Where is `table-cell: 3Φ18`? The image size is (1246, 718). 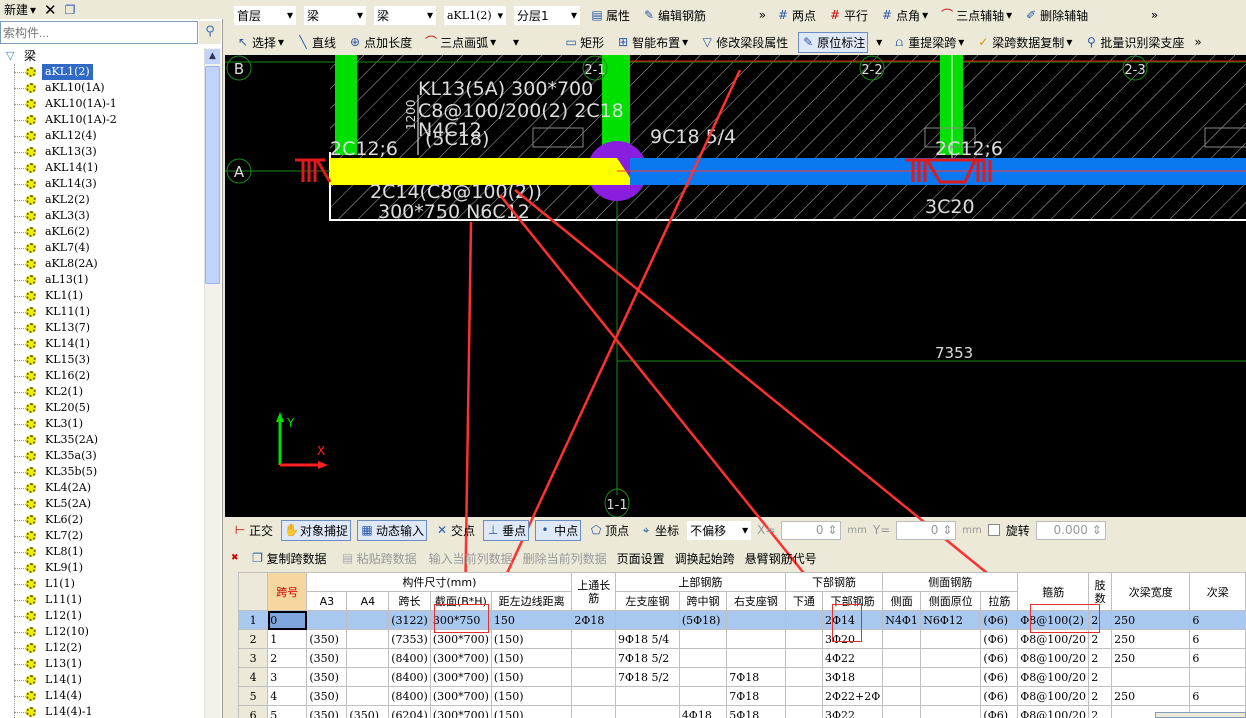 table-cell: 3Φ18 is located at coordinates (853, 677).